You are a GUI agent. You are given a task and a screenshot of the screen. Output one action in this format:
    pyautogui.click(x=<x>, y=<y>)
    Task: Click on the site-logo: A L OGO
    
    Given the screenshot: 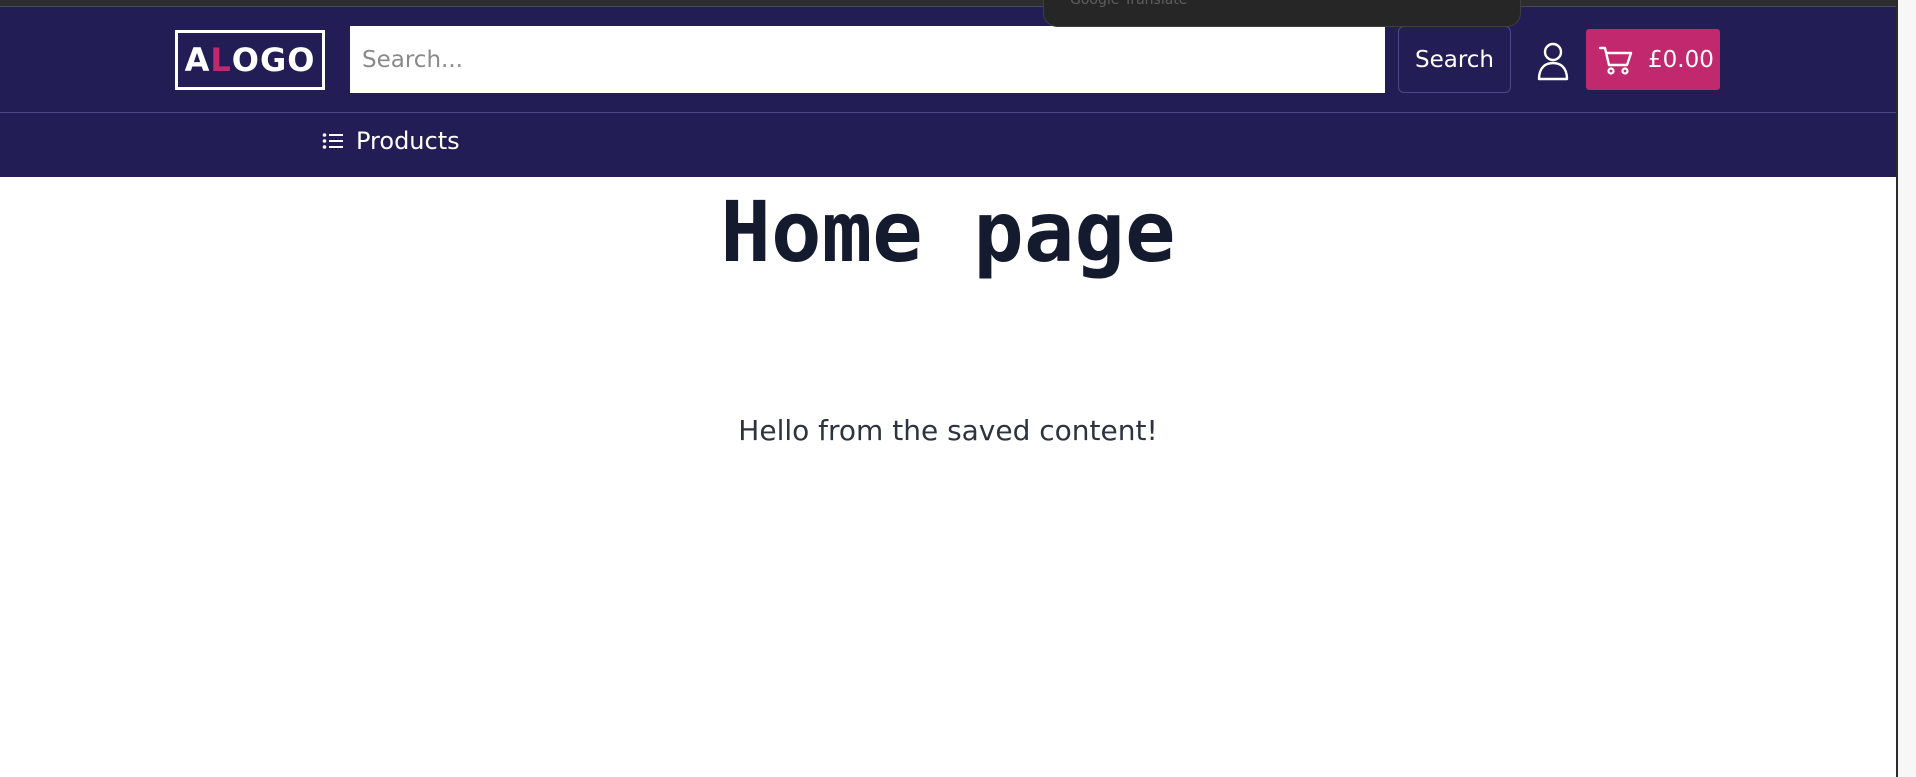 What is the action you would take?
    pyautogui.click(x=250, y=60)
    